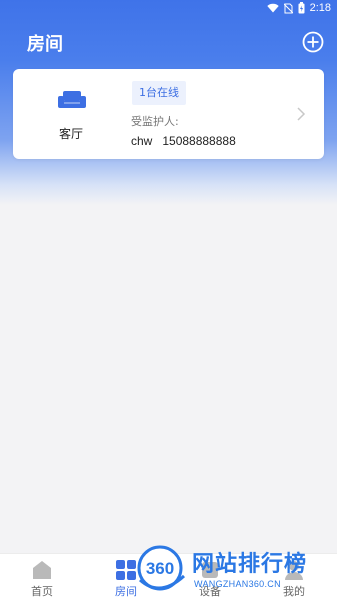 The height and width of the screenshot is (600, 337). Describe the element at coordinates (159, 93) in the screenshot. I see `online-status-badge: 1台在线` at that location.